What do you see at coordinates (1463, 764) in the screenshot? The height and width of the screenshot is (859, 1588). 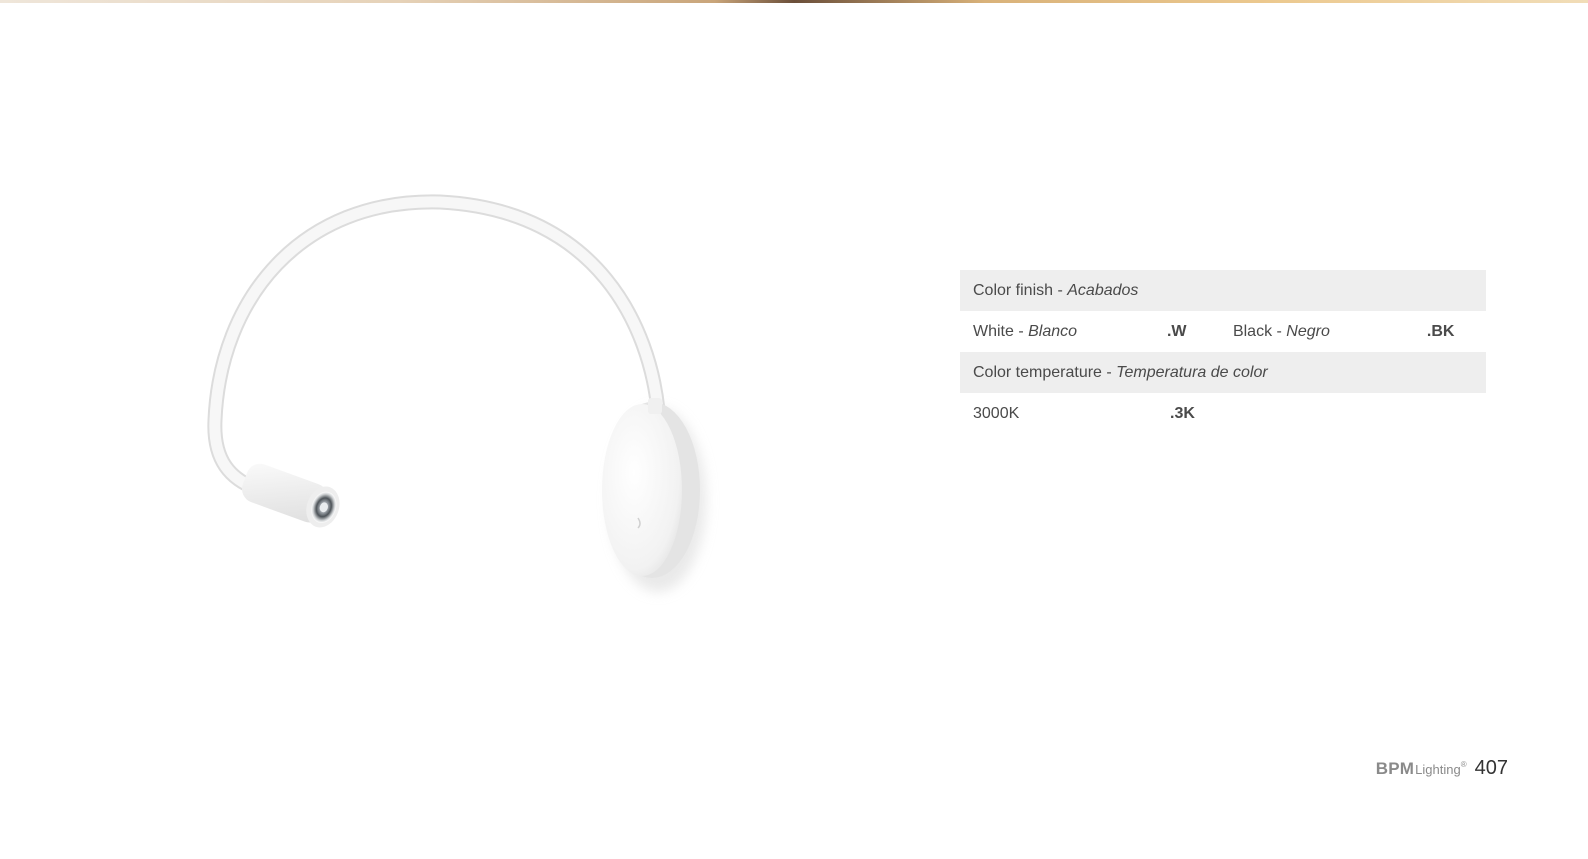 I see `registered-mark: ®` at bounding box center [1463, 764].